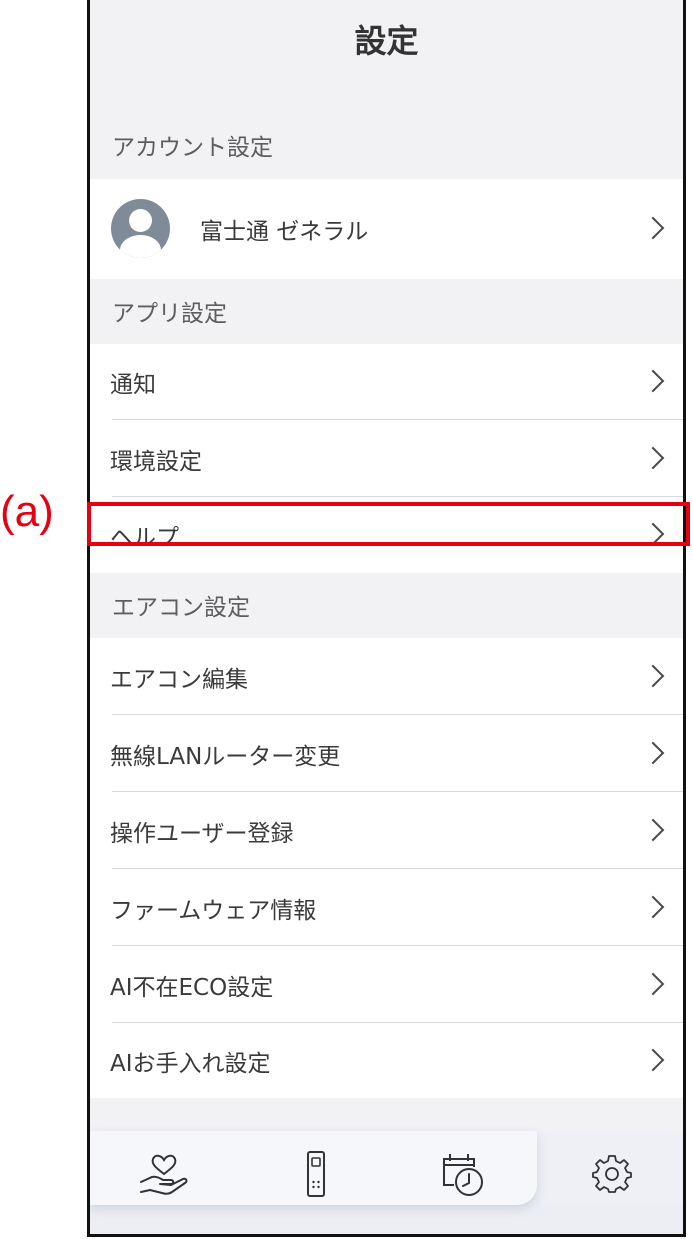 Image resolution: width=693 pixels, height=1239 pixels. I want to click on menu-item-user-registration: 操作ユーザー登録, so click(386, 830).